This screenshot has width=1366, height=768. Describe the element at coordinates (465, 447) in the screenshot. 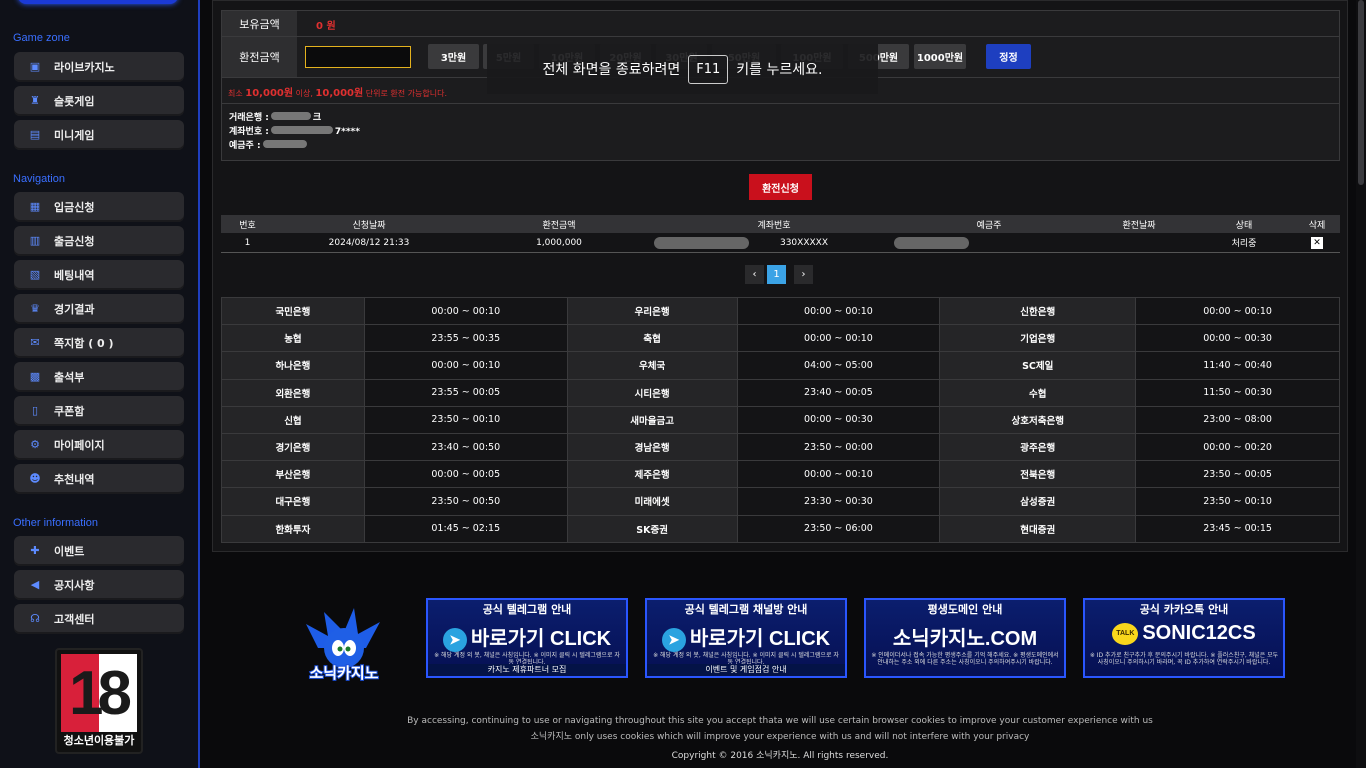

I see `maintenance-time: 23:40 ~ 00:50` at that location.